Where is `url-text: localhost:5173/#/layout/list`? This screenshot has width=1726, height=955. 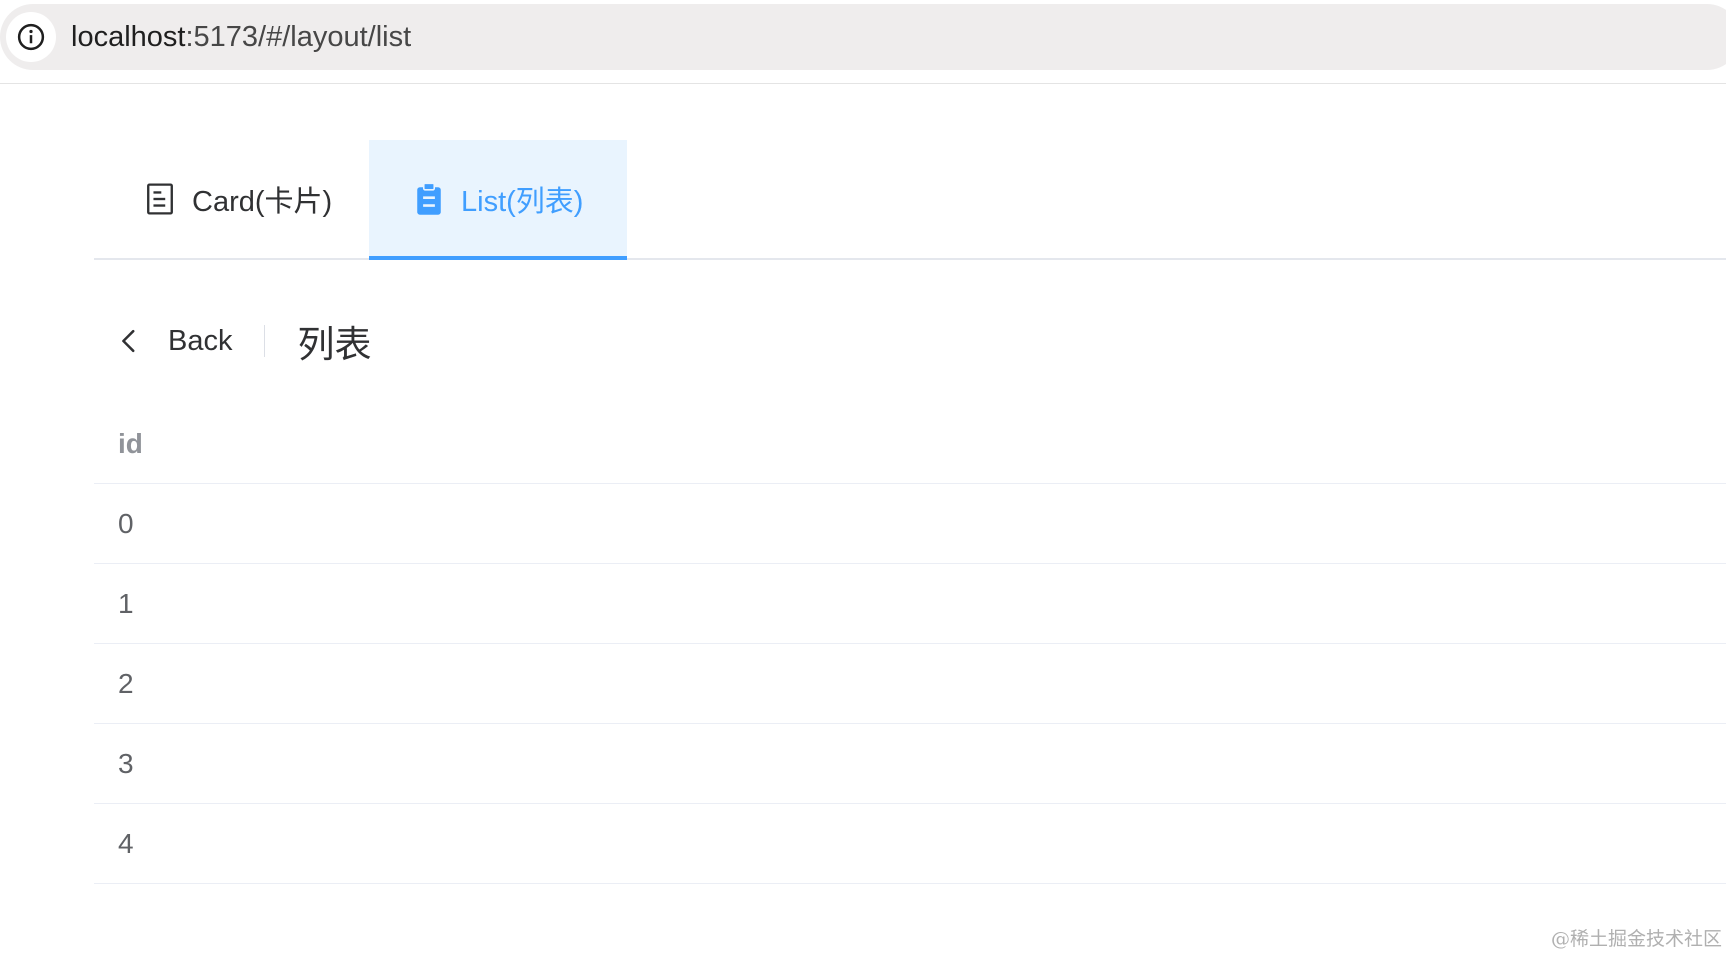
url-text: localhost:5173/#/layout/list is located at coordinates (241, 37).